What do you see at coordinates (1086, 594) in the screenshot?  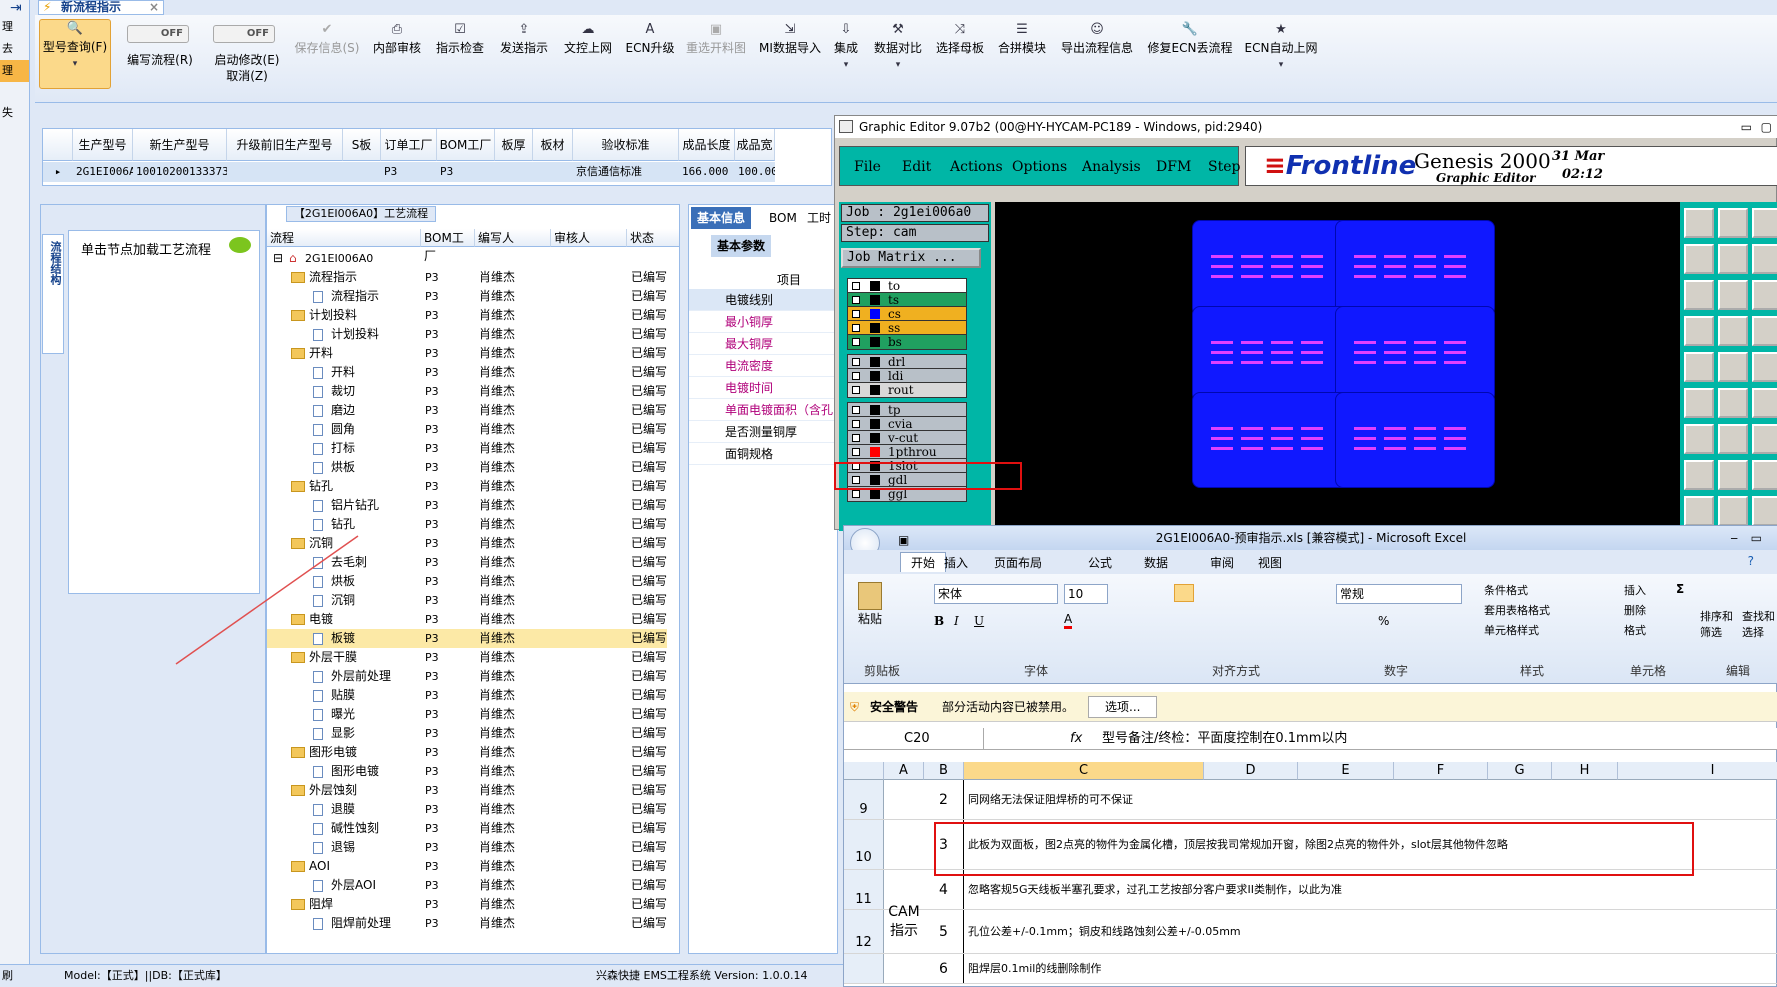 I see `size-select: 10` at bounding box center [1086, 594].